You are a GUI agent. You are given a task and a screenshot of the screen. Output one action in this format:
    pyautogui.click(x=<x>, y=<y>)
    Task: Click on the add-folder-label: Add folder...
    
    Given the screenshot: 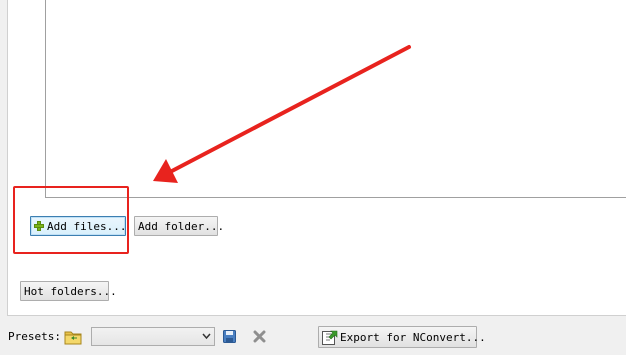 What is the action you would take?
    pyautogui.click(x=181, y=226)
    